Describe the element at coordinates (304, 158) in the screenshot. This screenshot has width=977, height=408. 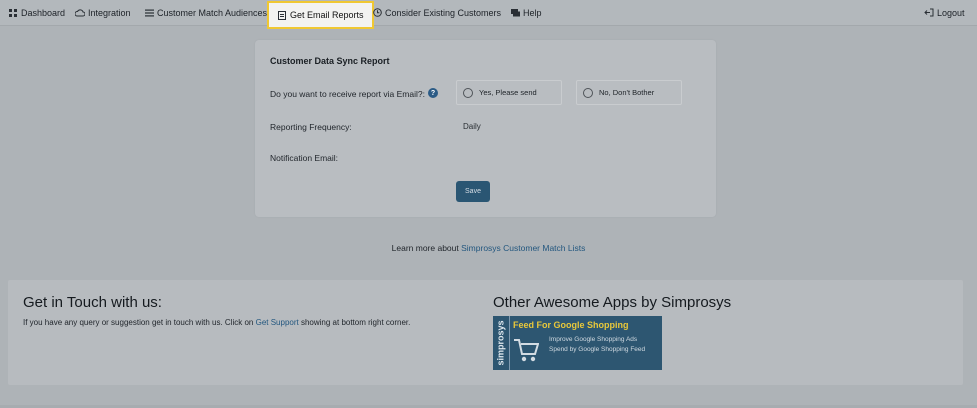
I see `notification-email-label: Notification Email:` at that location.